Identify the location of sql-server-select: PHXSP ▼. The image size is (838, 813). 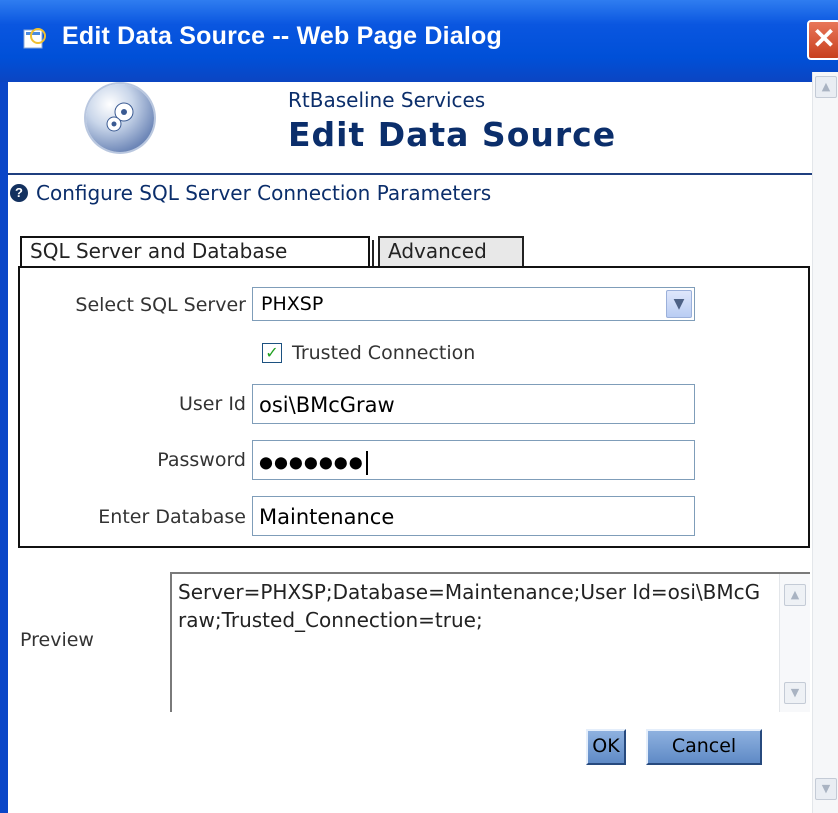
(473, 304).